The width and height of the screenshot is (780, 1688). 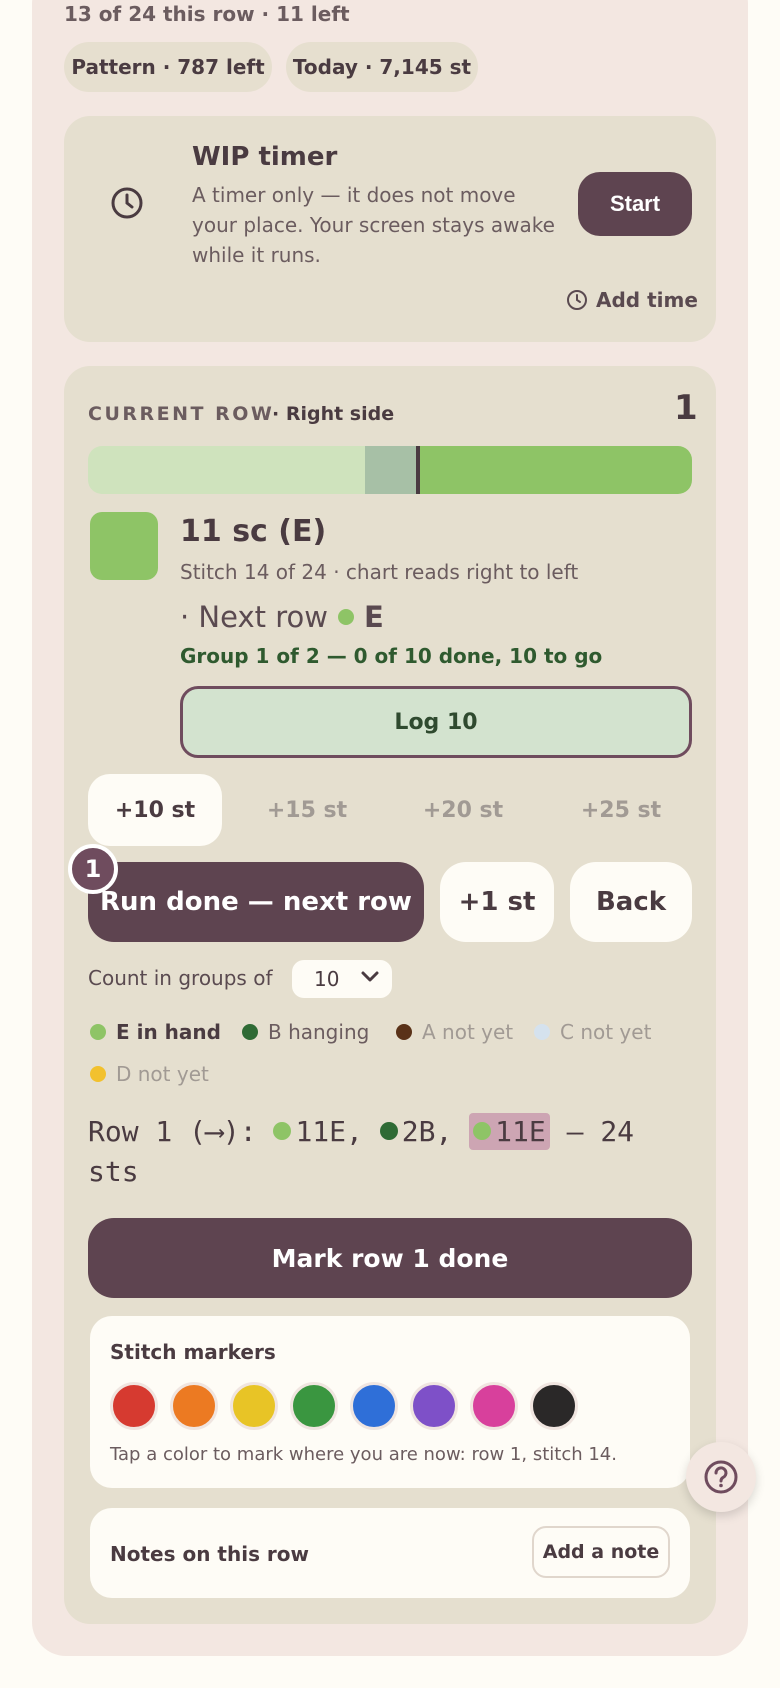 What do you see at coordinates (168, 1032) in the screenshot?
I see `legend-label-e: E in hand` at bounding box center [168, 1032].